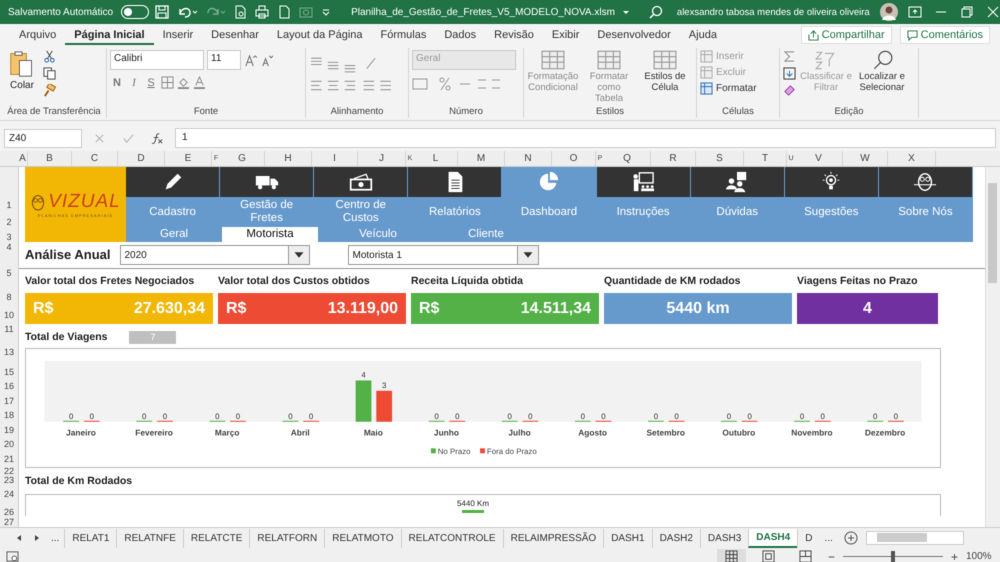 This screenshot has width=1000, height=562. I want to click on cells-button: Formatar, so click(728, 88).